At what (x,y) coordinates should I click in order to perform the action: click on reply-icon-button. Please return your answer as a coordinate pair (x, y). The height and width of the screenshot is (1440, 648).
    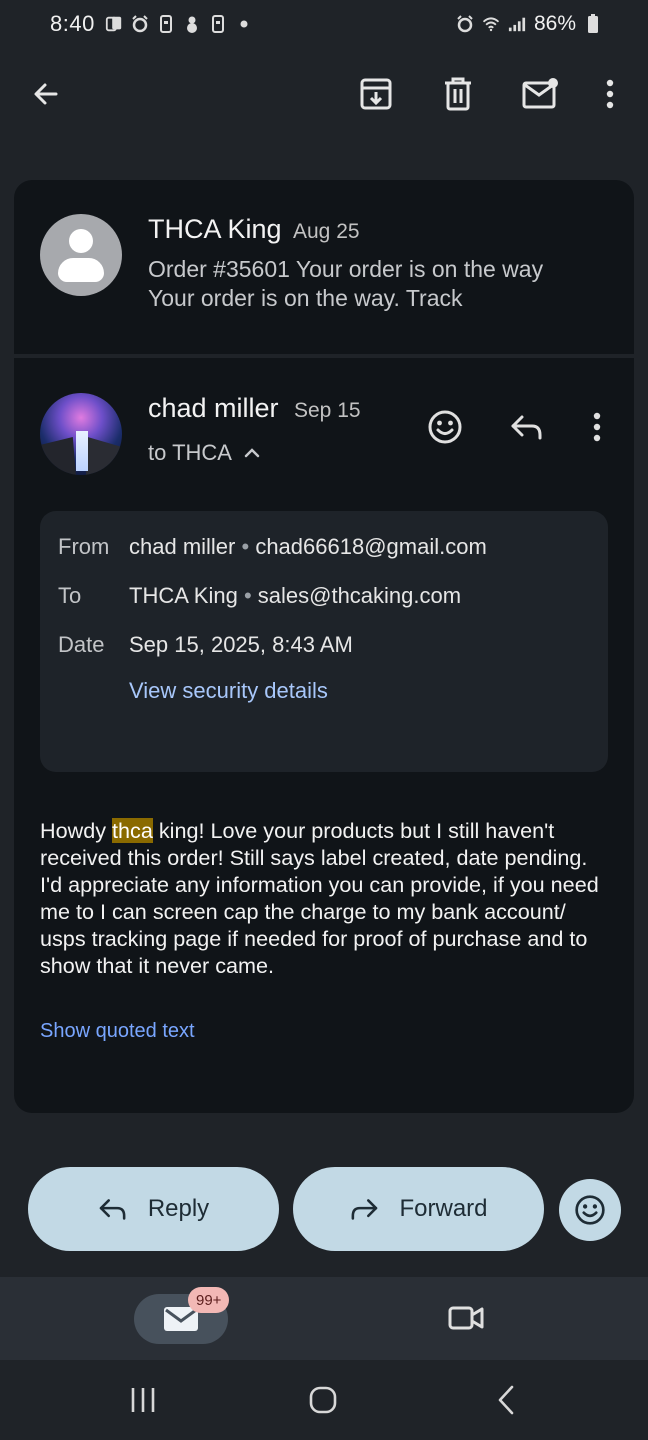
    Looking at the image, I should click on (527, 427).